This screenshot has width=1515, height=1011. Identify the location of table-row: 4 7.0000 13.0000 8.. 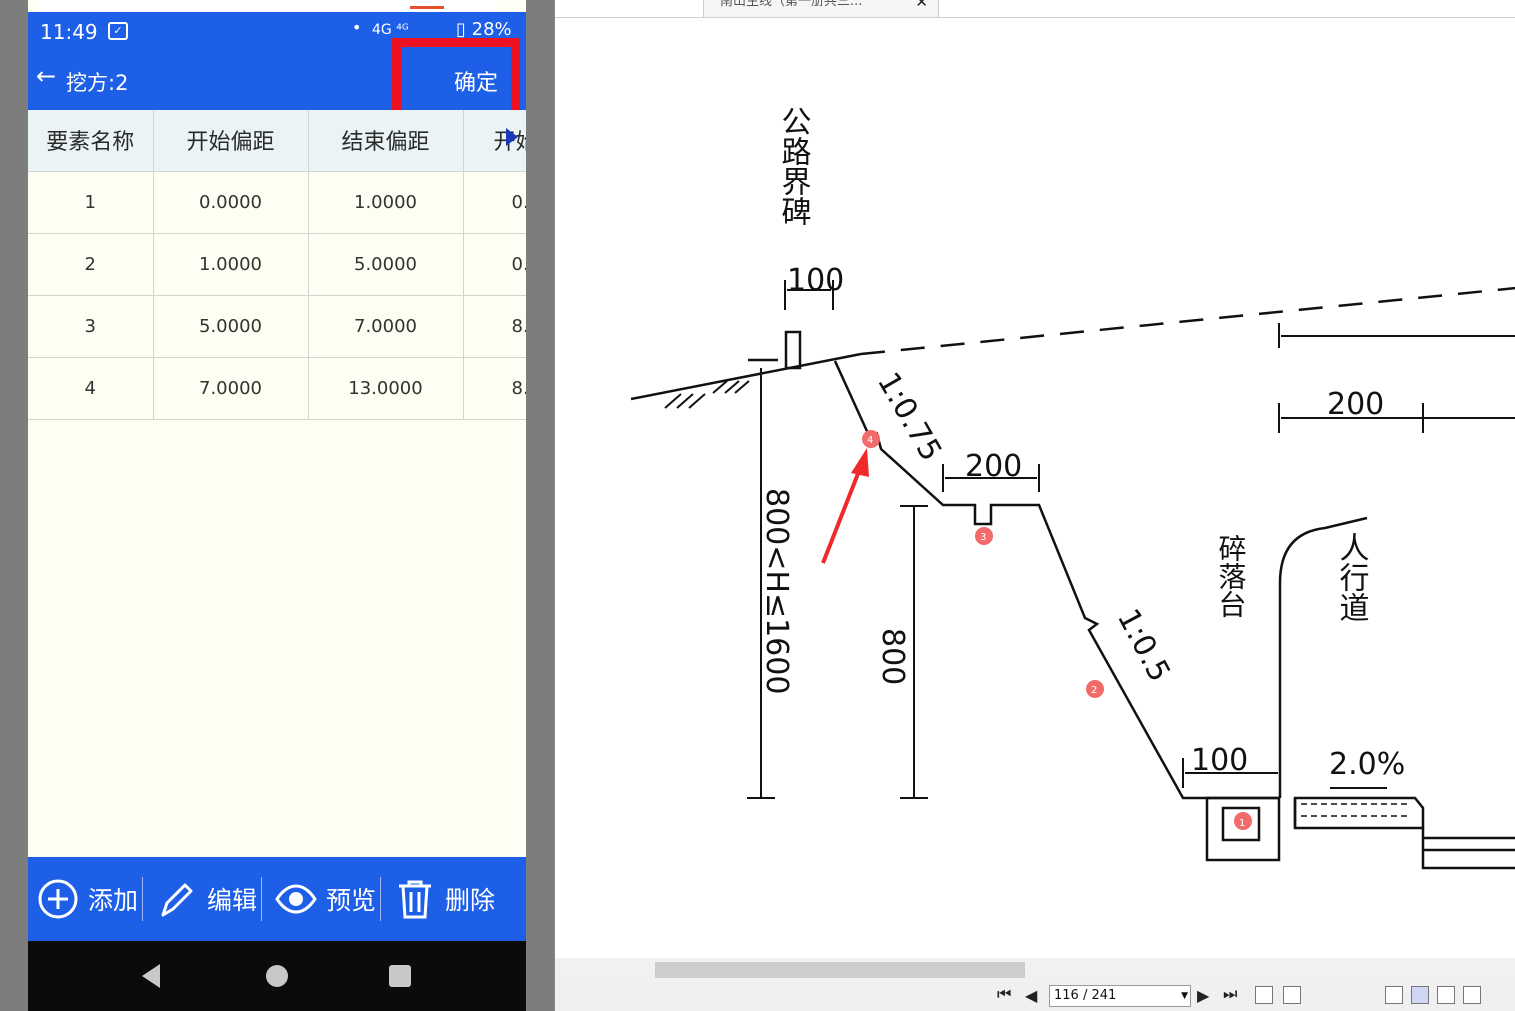
(277, 388).